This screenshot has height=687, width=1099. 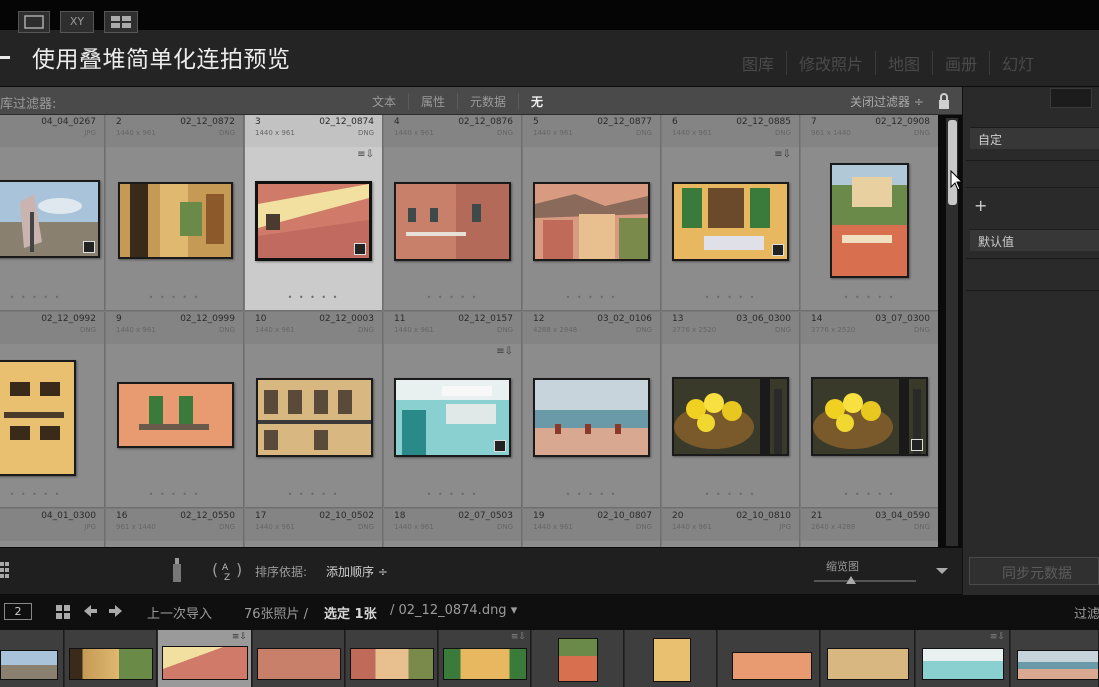 What do you see at coordinates (504, 133) in the screenshot?
I see `cell-ext: DNG` at bounding box center [504, 133].